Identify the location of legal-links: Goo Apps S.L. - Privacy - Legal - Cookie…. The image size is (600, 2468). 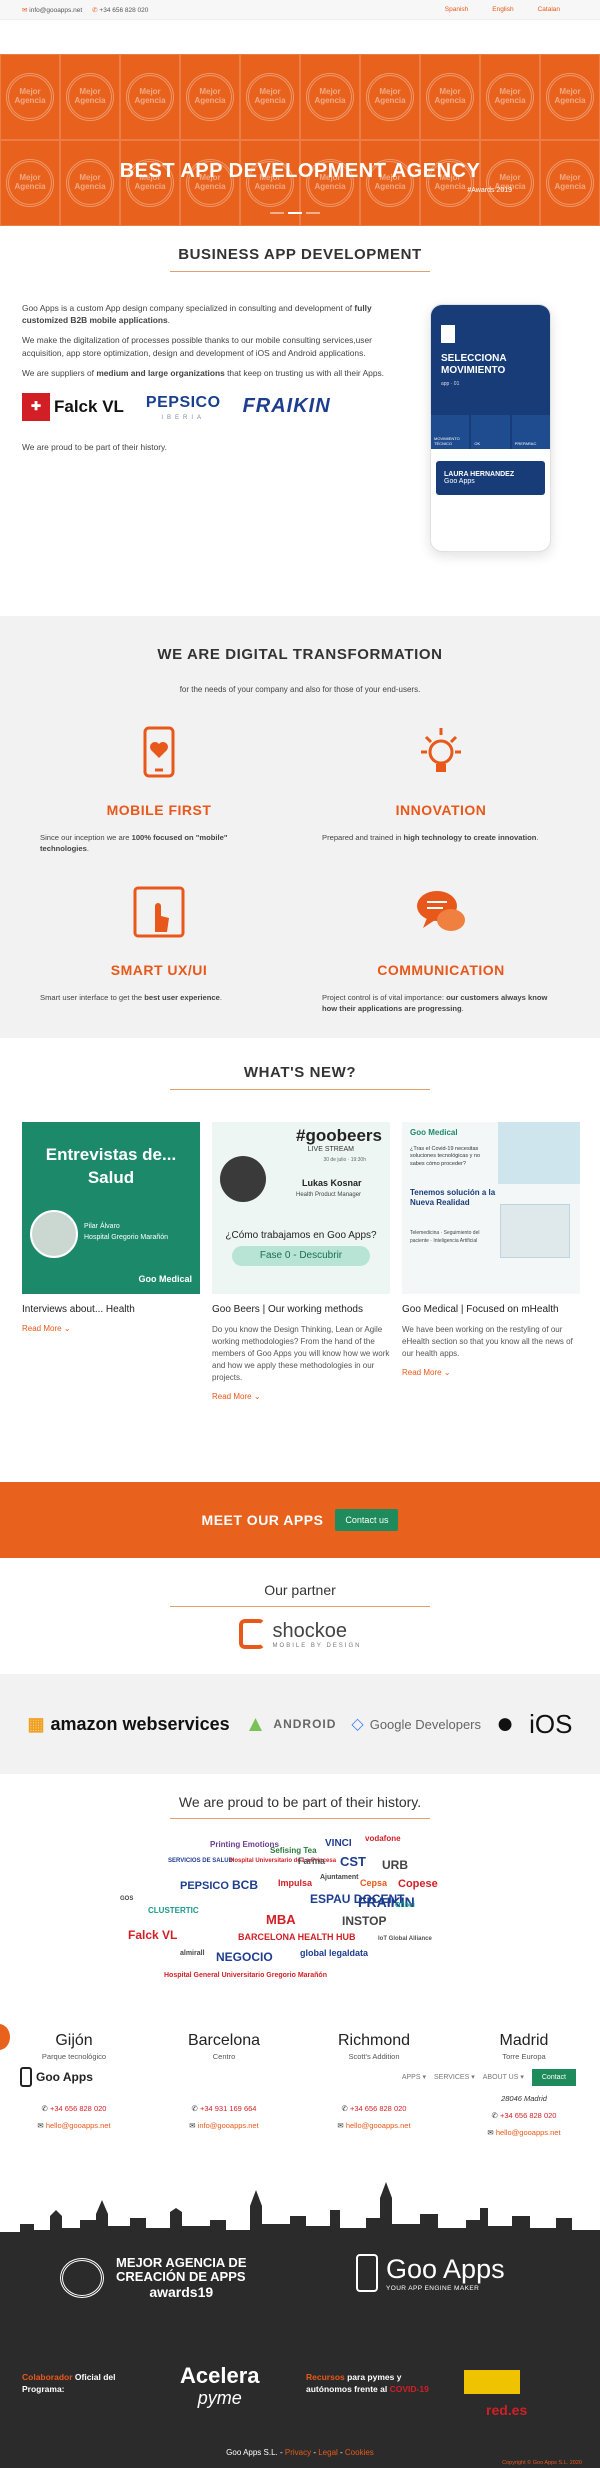
(300, 2452).